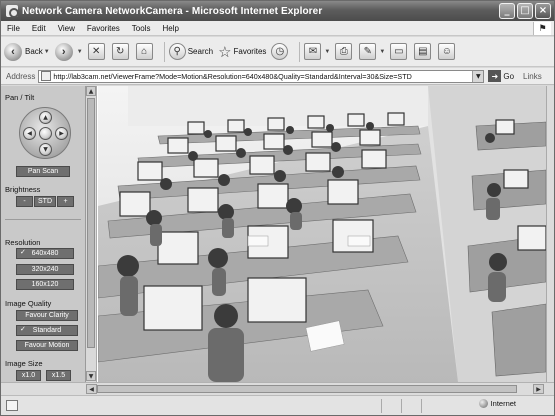  Describe the element at coordinates (29, 133) in the screenshot. I see `pan-left-button: ◀` at that location.